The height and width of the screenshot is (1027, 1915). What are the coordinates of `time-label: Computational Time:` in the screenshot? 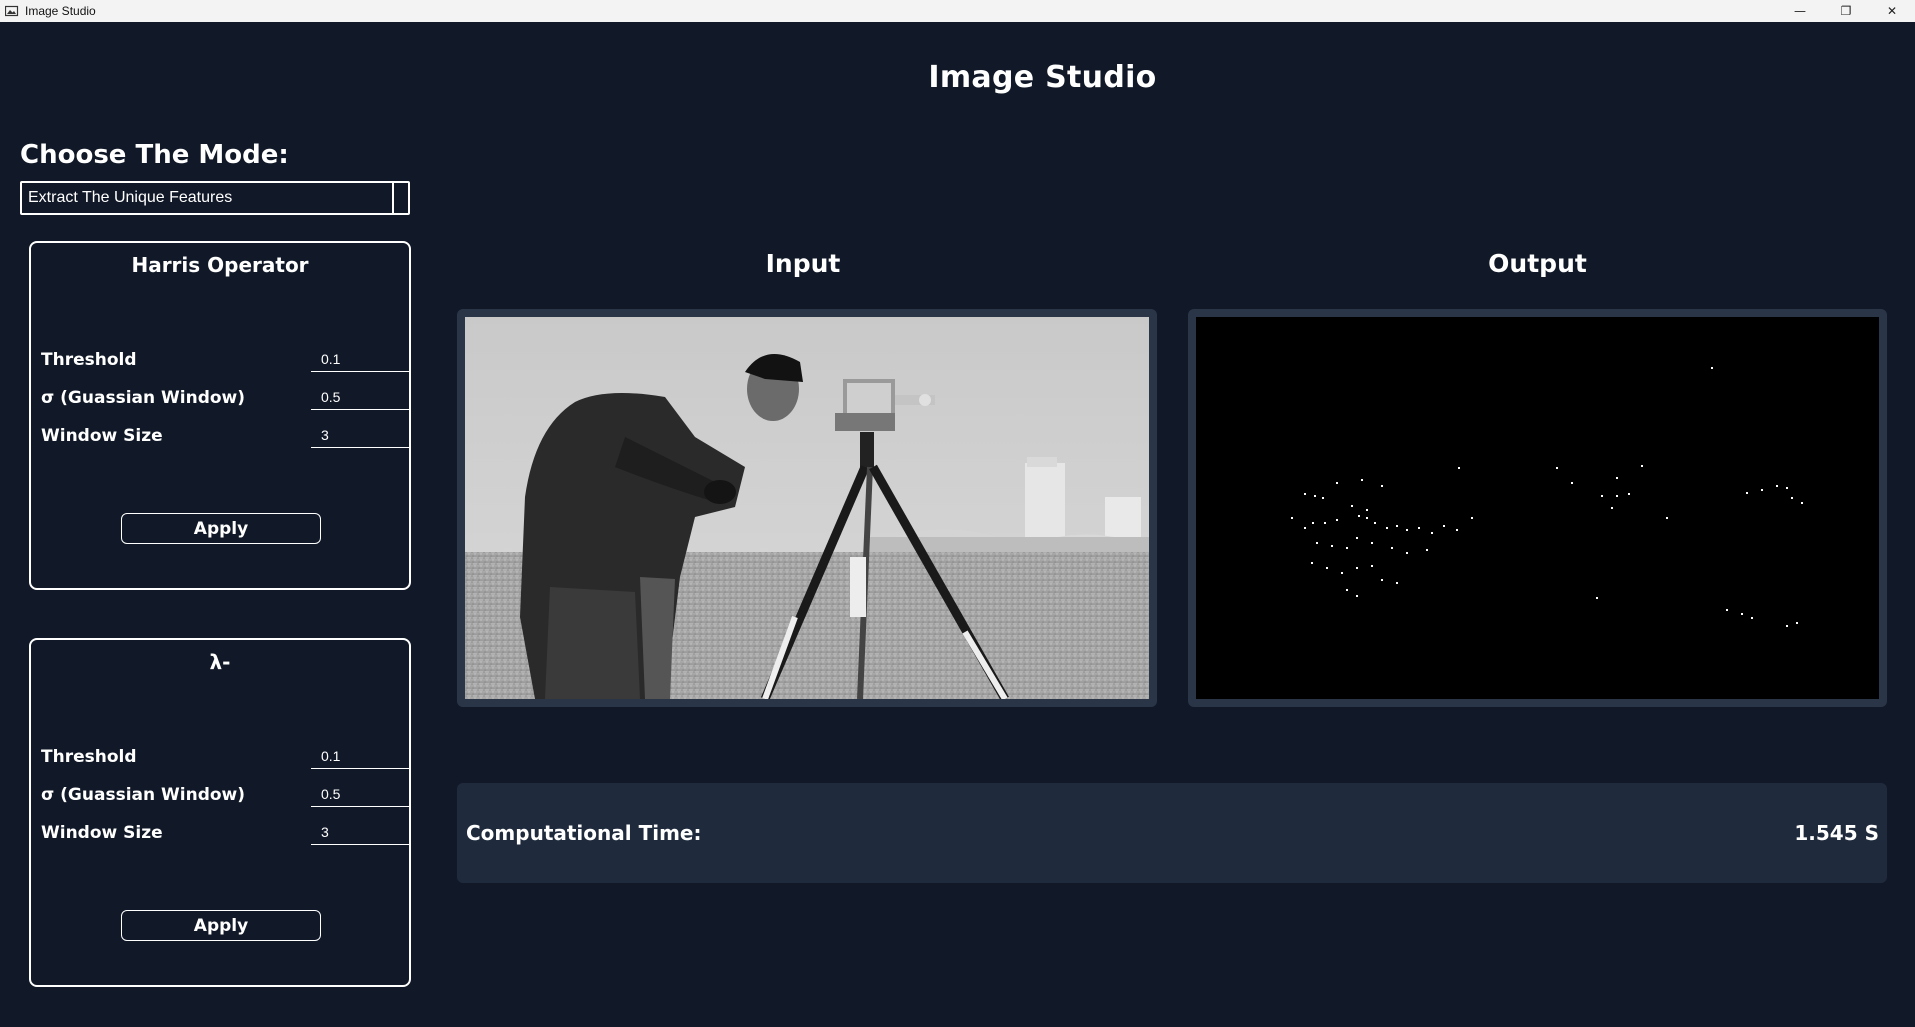 It's located at (584, 833).